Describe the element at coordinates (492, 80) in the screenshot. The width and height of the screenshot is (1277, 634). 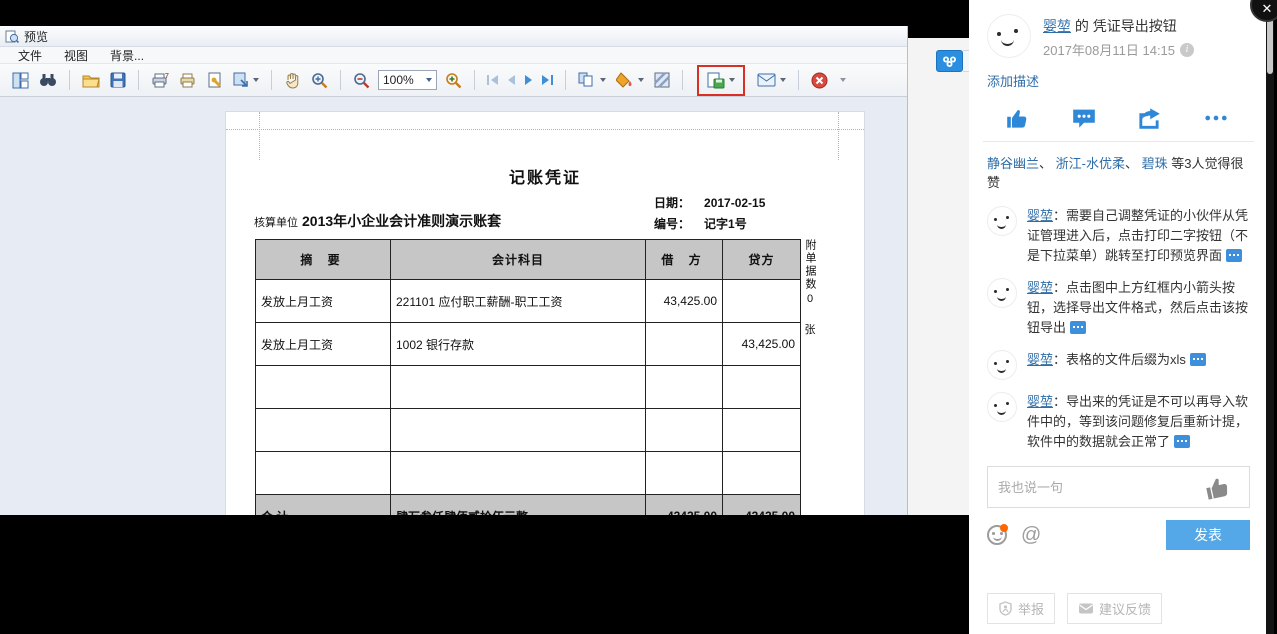
I see `first-page-button` at that location.